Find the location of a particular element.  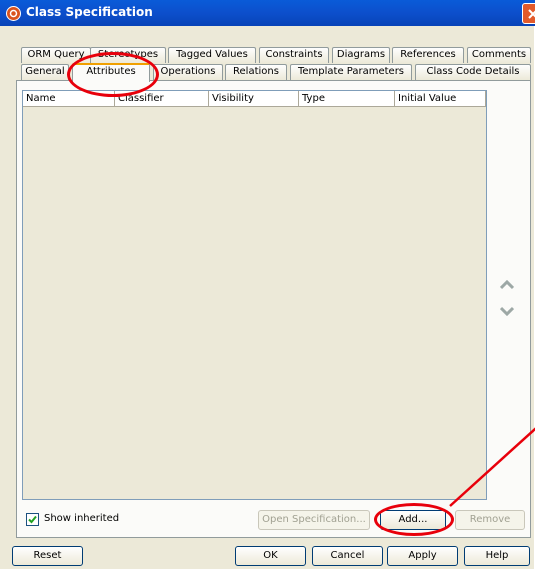

tab-label: Comments is located at coordinates (499, 54).